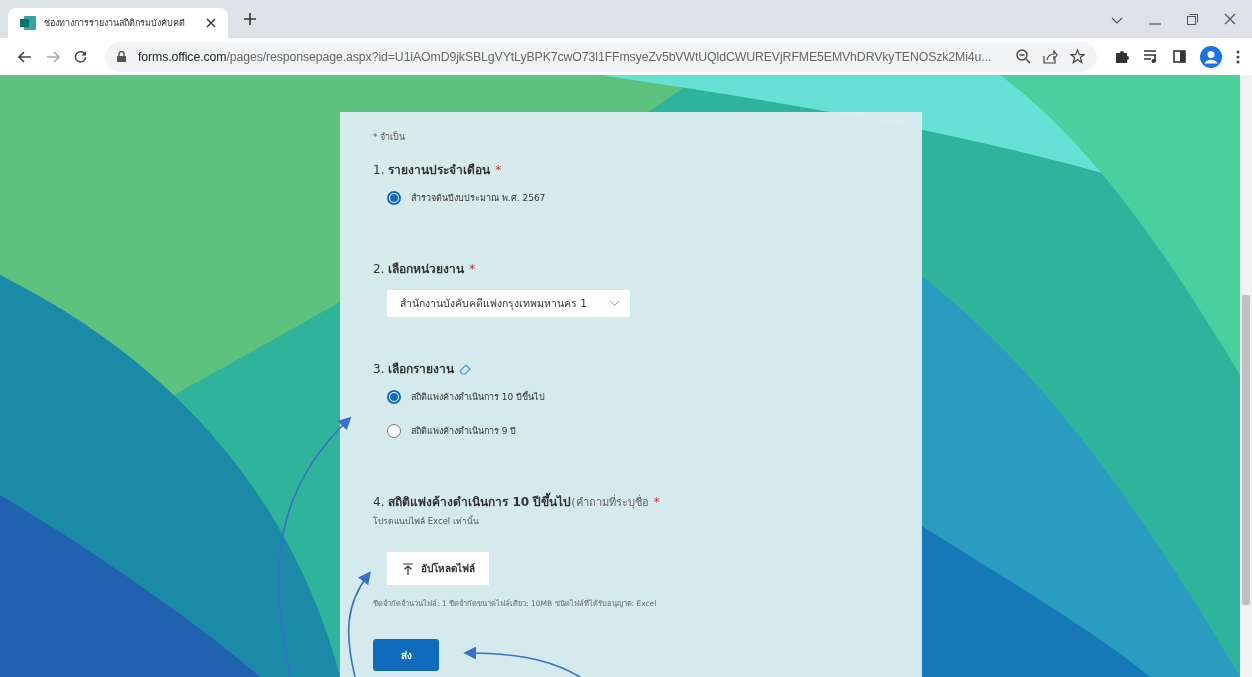  Describe the element at coordinates (464, 431) in the screenshot. I see `option-label: สถิติแพ่งค้างดำเนินการ 9 ปี` at that location.